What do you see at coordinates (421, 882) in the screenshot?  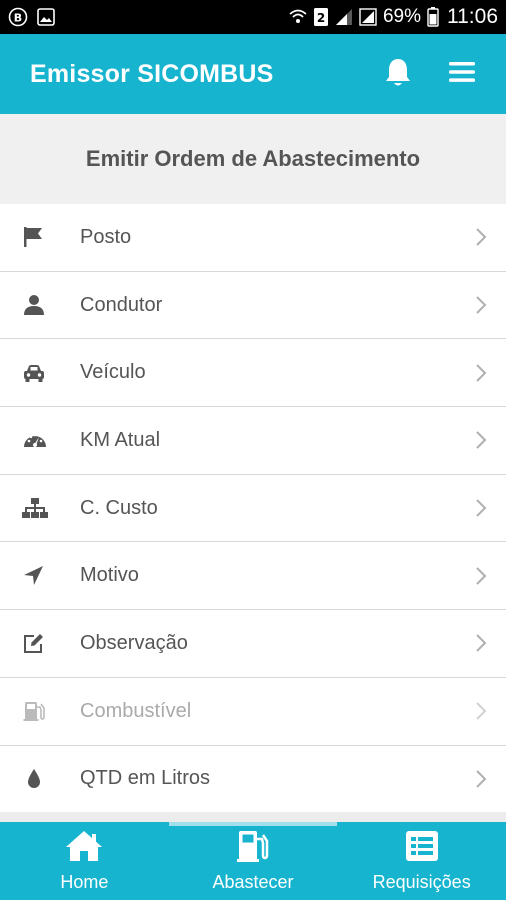 I see `nav-label: Requisições` at bounding box center [421, 882].